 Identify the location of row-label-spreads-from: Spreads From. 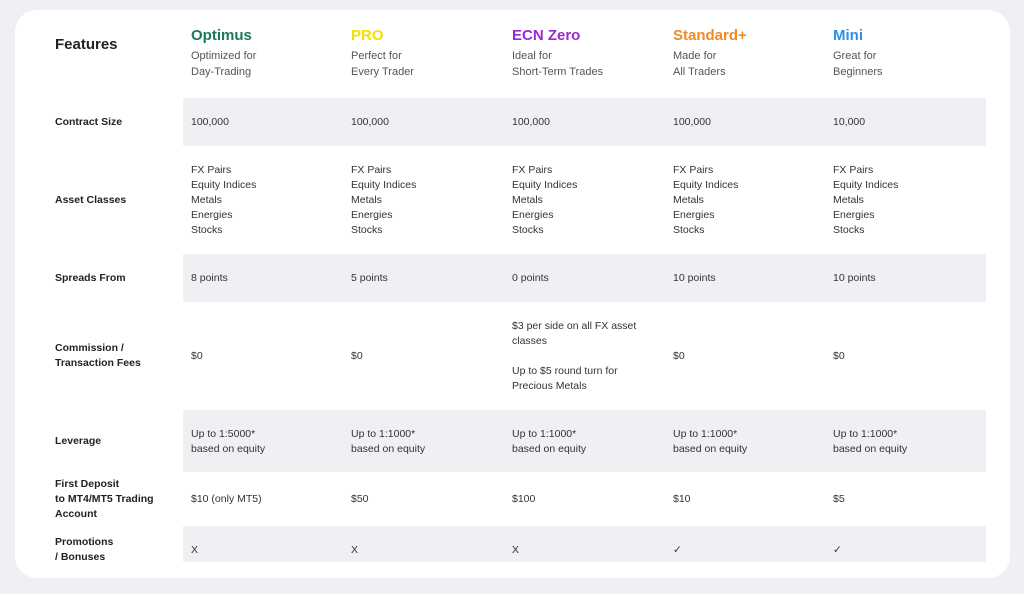
(90, 278).